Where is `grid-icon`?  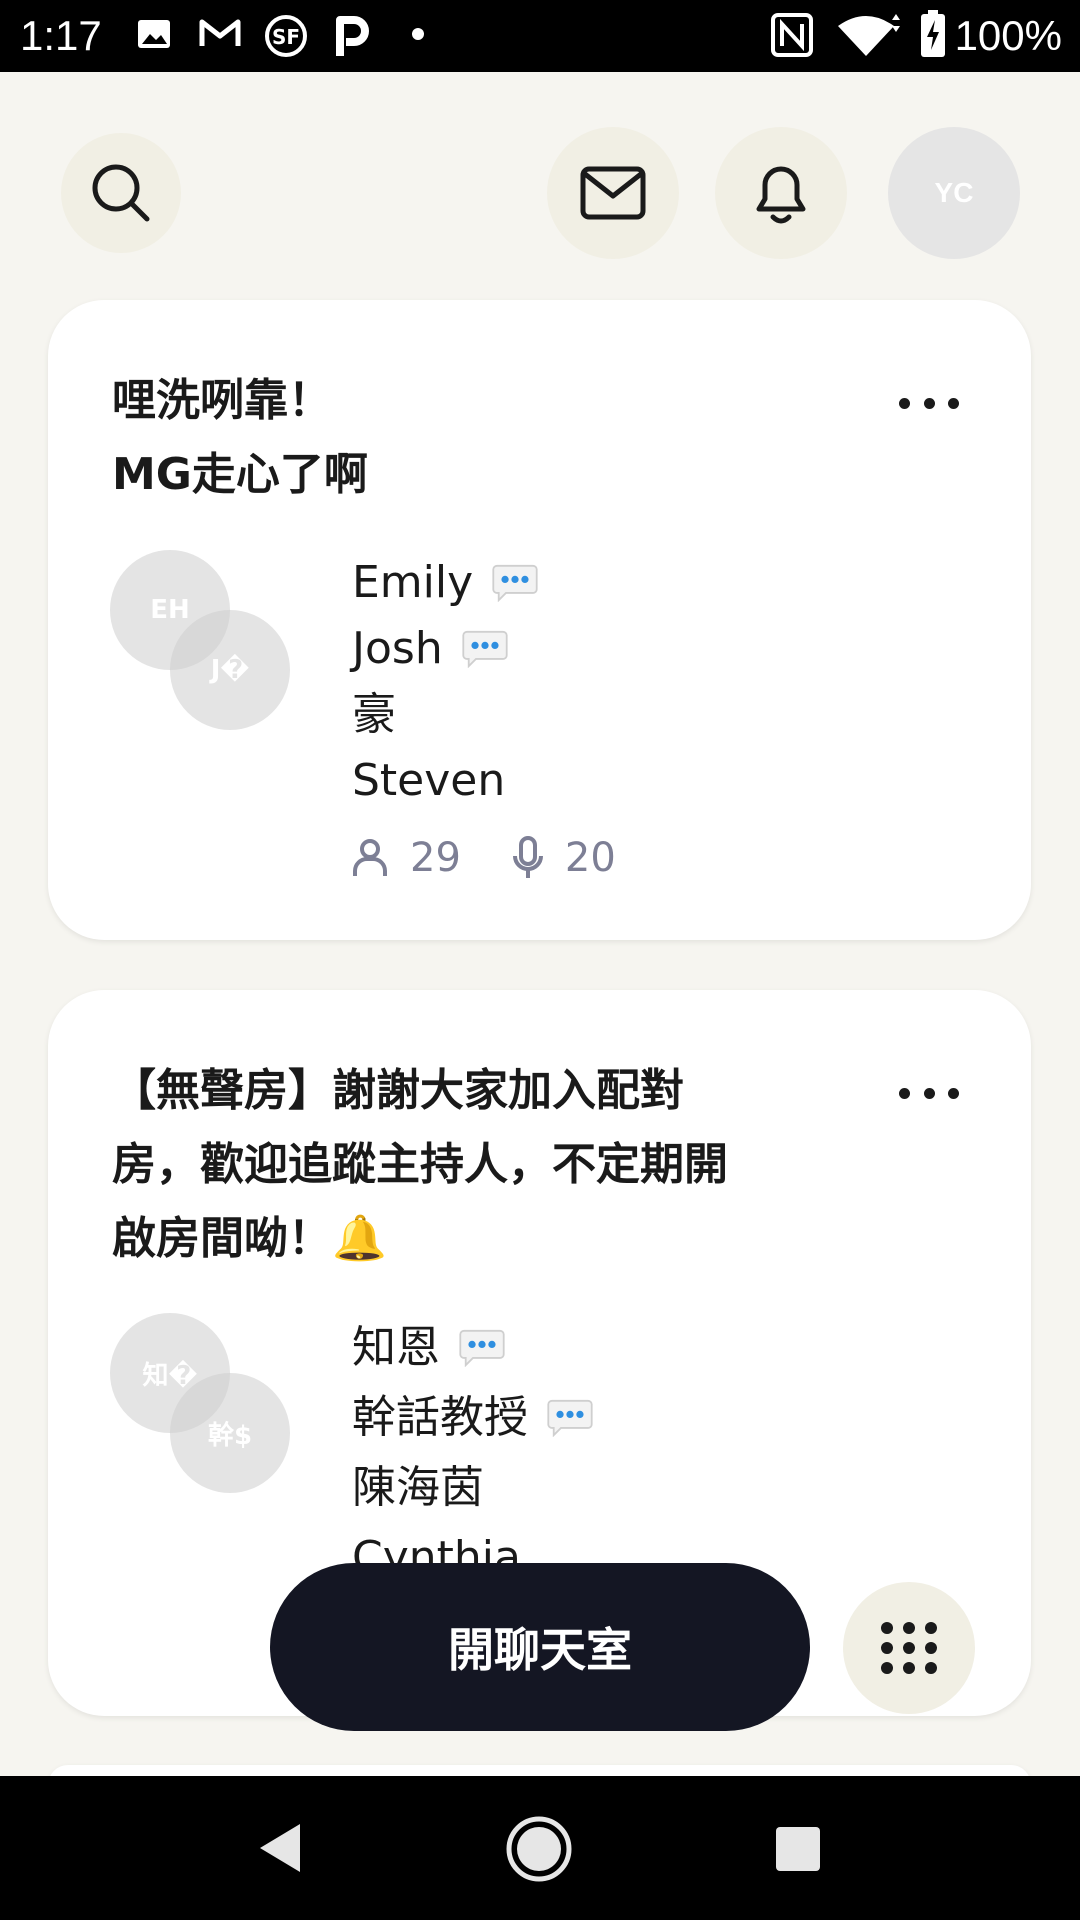 grid-icon is located at coordinates (909, 1648).